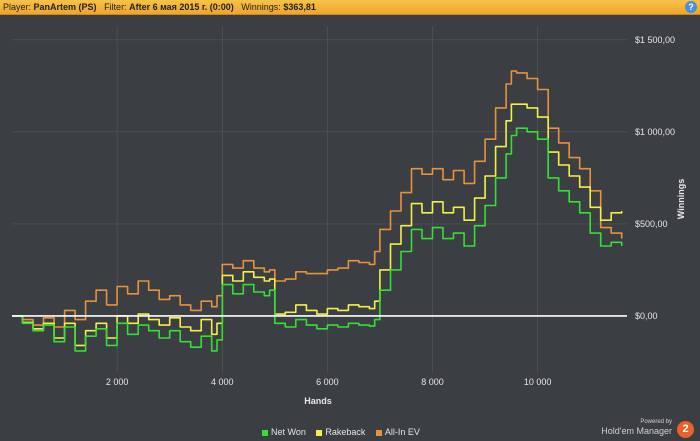 The height and width of the screenshot is (441, 700). Describe the element at coordinates (288, 432) in the screenshot. I see `legend-net-won-label: Net Won` at that location.